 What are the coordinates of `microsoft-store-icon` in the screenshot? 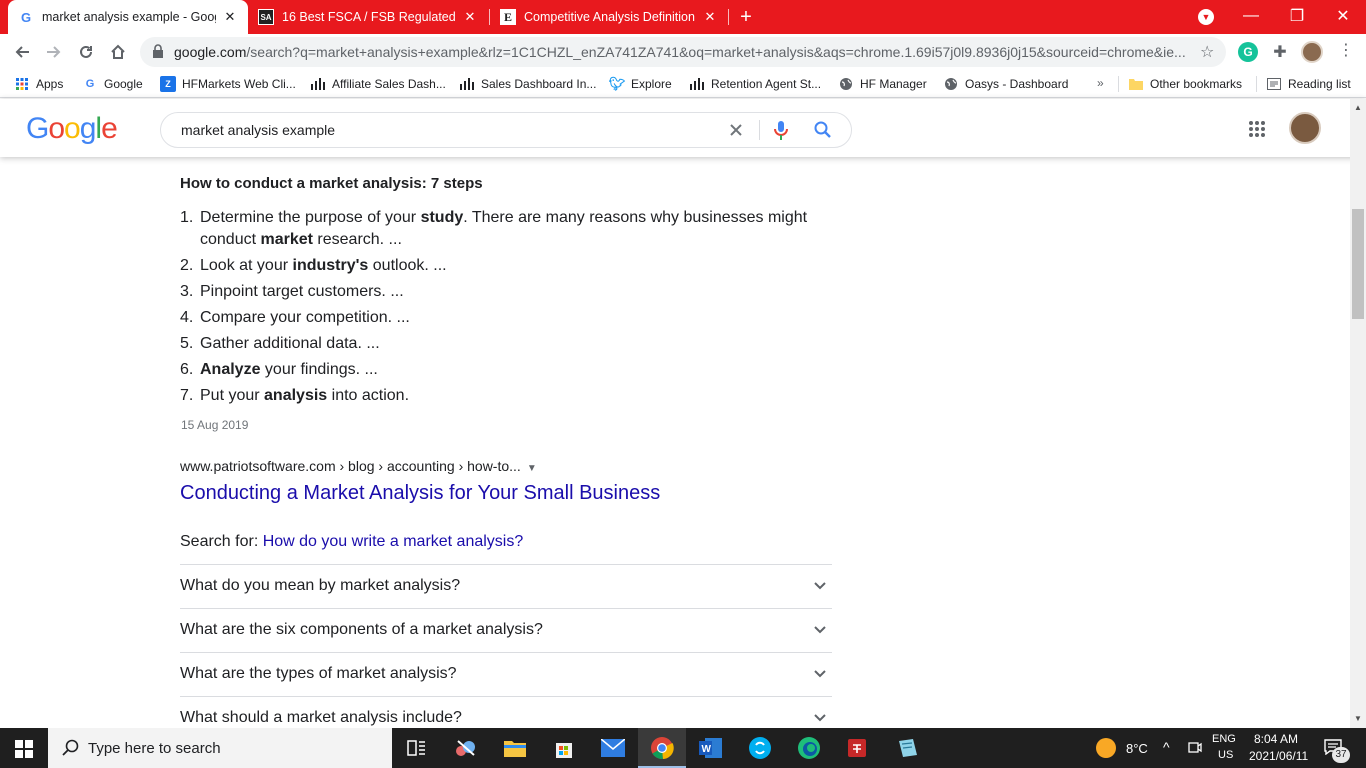 It's located at (564, 748).